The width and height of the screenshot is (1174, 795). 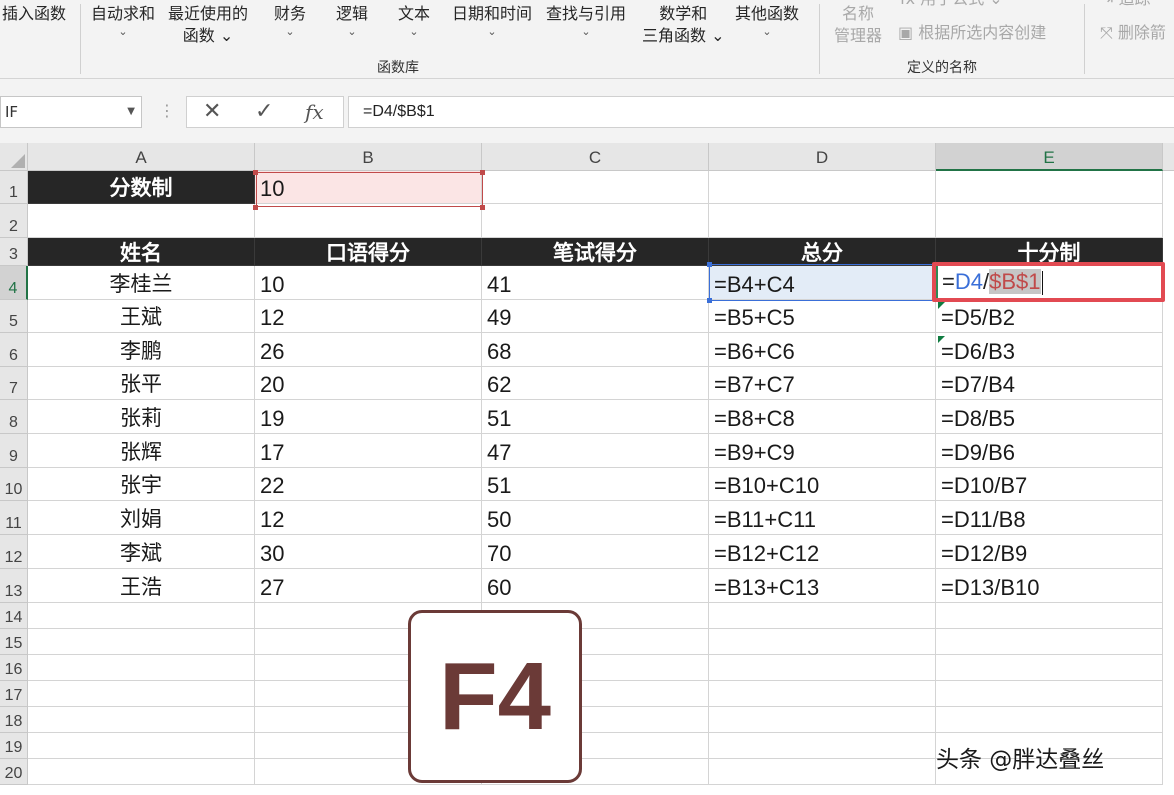 What do you see at coordinates (14, 720) in the screenshot?
I see `row-header-18: 18` at bounding box center [14, 720].